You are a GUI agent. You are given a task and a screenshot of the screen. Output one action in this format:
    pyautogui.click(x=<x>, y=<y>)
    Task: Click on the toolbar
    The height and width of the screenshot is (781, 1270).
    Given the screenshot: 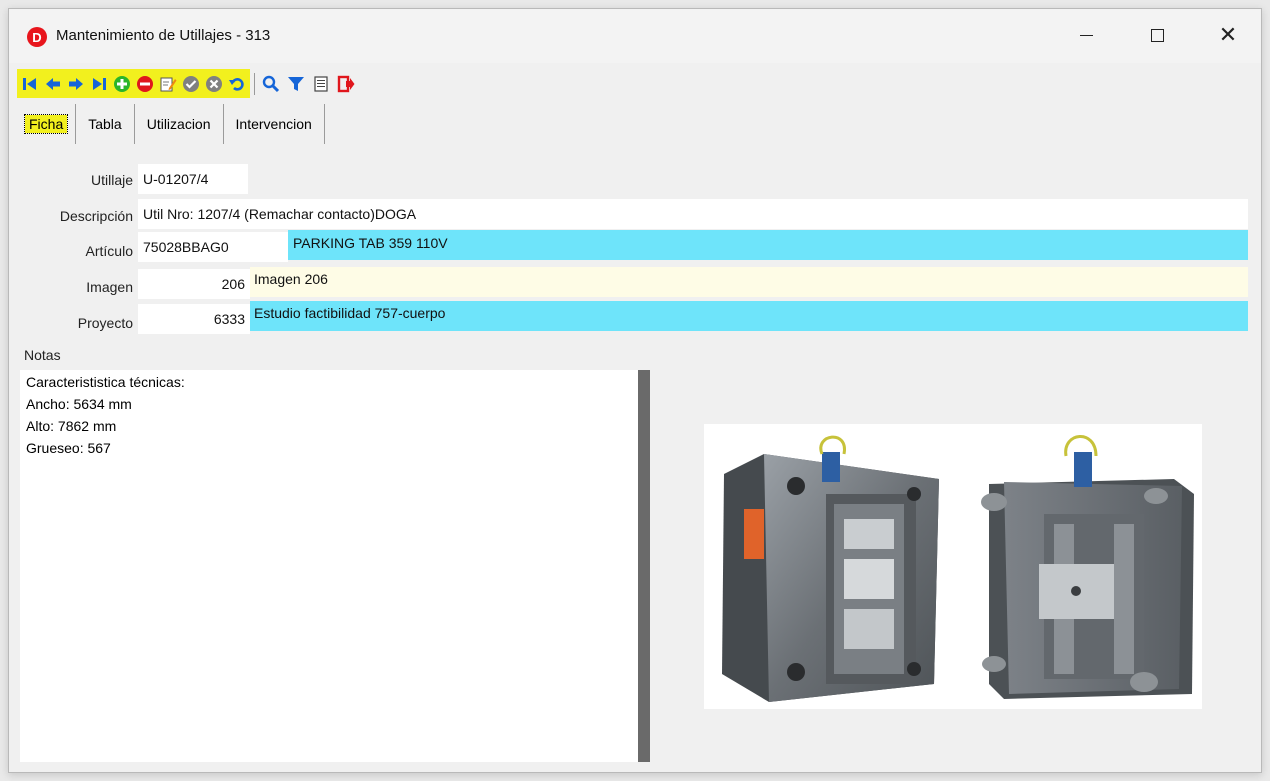 What is the action you would take?
    pyautogui.click(x=186, y=83)
    